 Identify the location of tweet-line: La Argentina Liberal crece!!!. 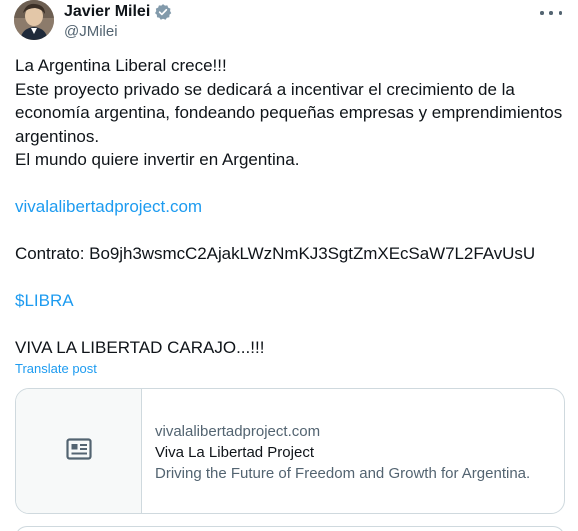
(121, 65).